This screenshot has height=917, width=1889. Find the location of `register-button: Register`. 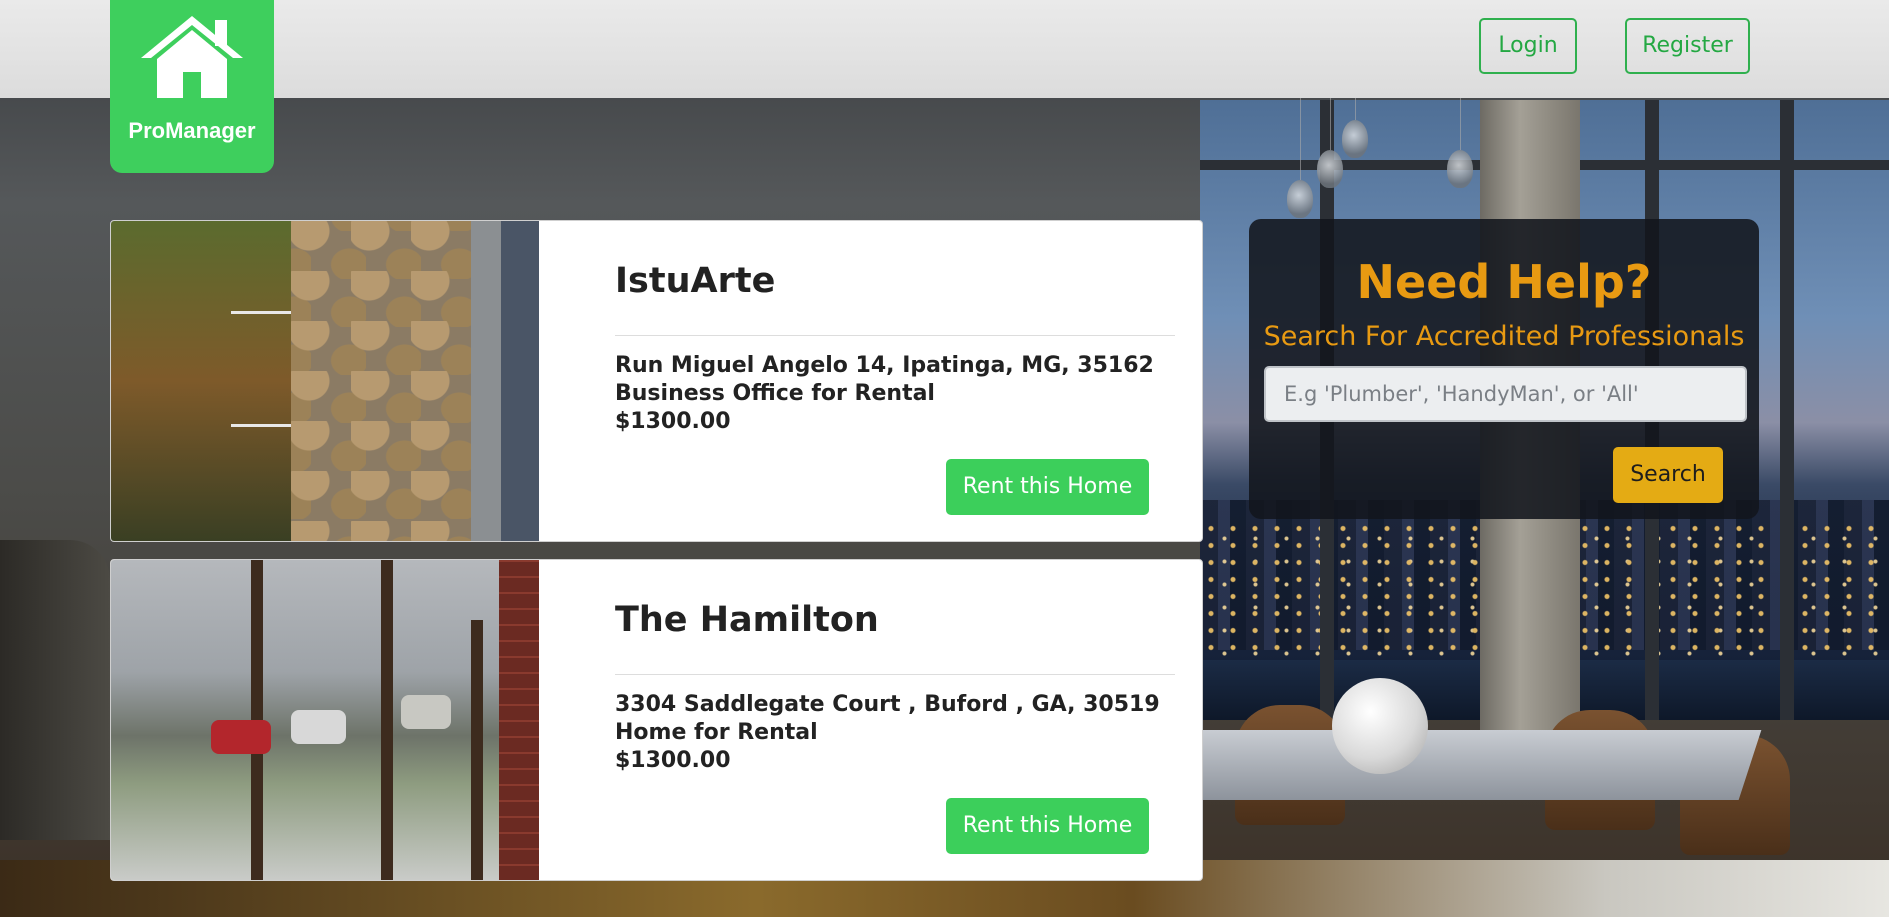

register-button: Register is located at coordinates (1687, 46).